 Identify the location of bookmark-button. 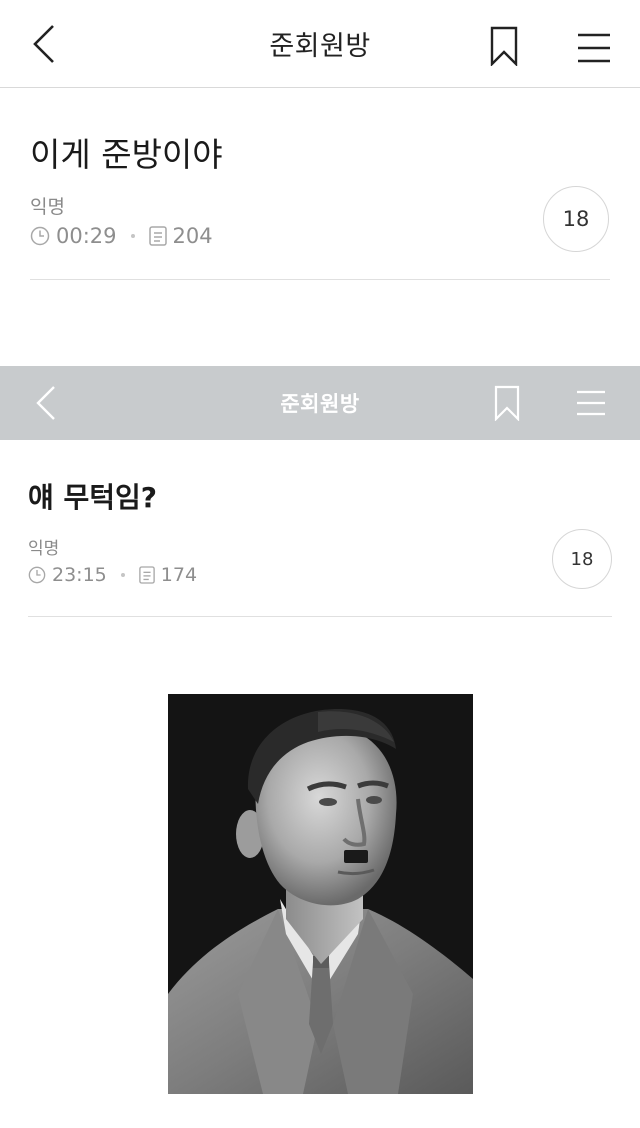
(504, 46).